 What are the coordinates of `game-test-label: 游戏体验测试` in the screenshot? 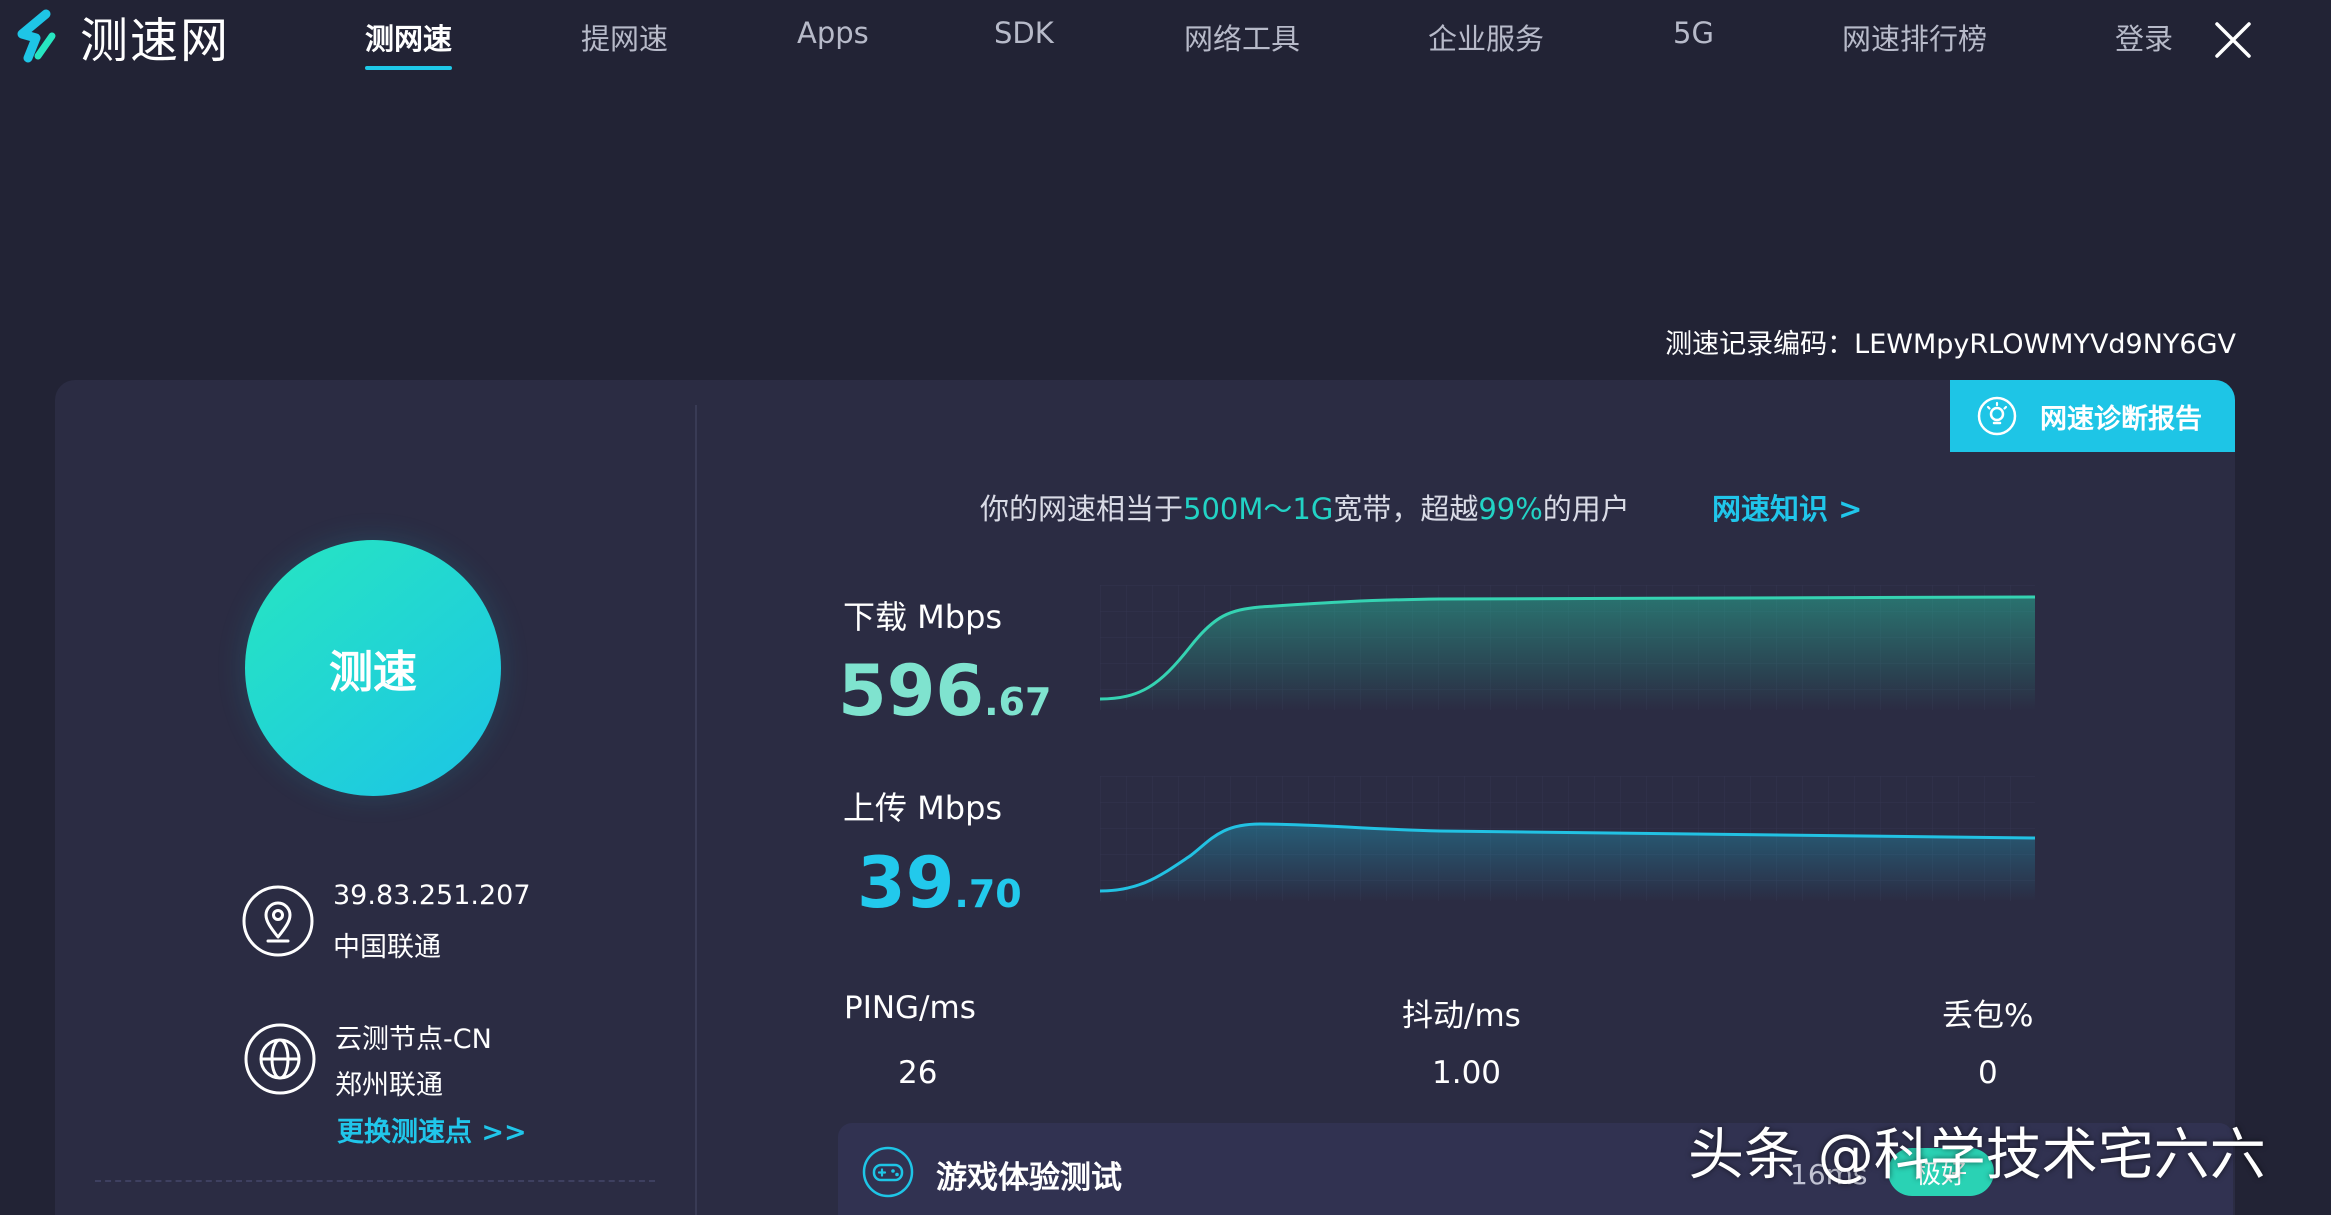 It's located at (1029, 1178).